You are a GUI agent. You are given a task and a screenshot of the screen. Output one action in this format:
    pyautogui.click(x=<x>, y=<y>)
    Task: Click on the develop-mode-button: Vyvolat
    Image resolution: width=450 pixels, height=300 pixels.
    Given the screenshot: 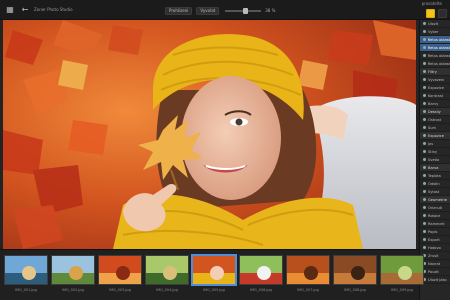 What is the action you would take?
    pyautogui.click(x=208, y=10)
    